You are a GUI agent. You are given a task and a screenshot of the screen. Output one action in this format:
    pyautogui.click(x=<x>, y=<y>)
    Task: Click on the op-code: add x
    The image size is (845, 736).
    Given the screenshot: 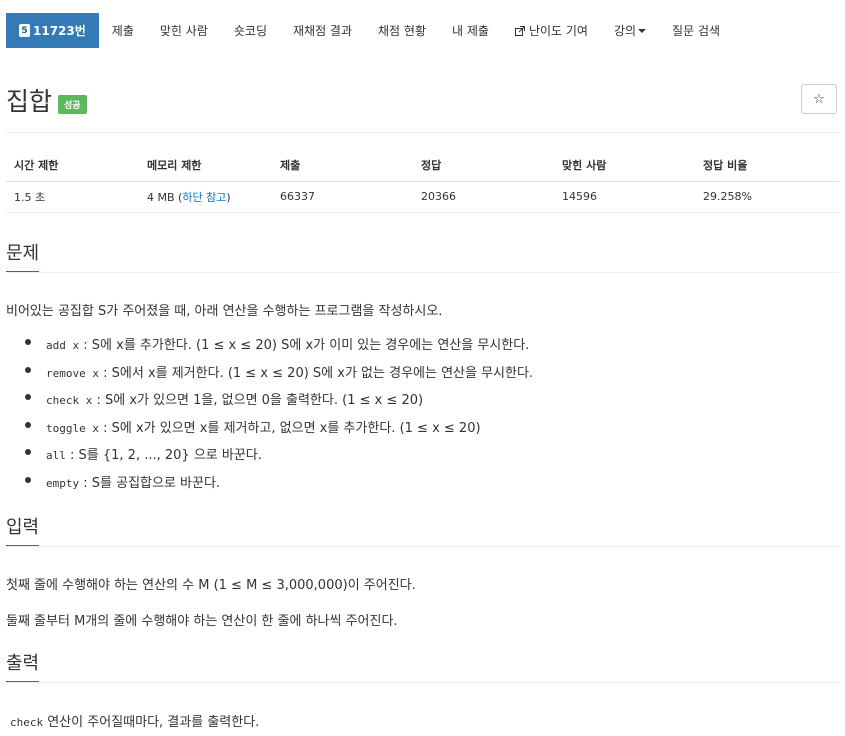 What is the action you would take?
    pyautogui.click(x=63, y=345)
    